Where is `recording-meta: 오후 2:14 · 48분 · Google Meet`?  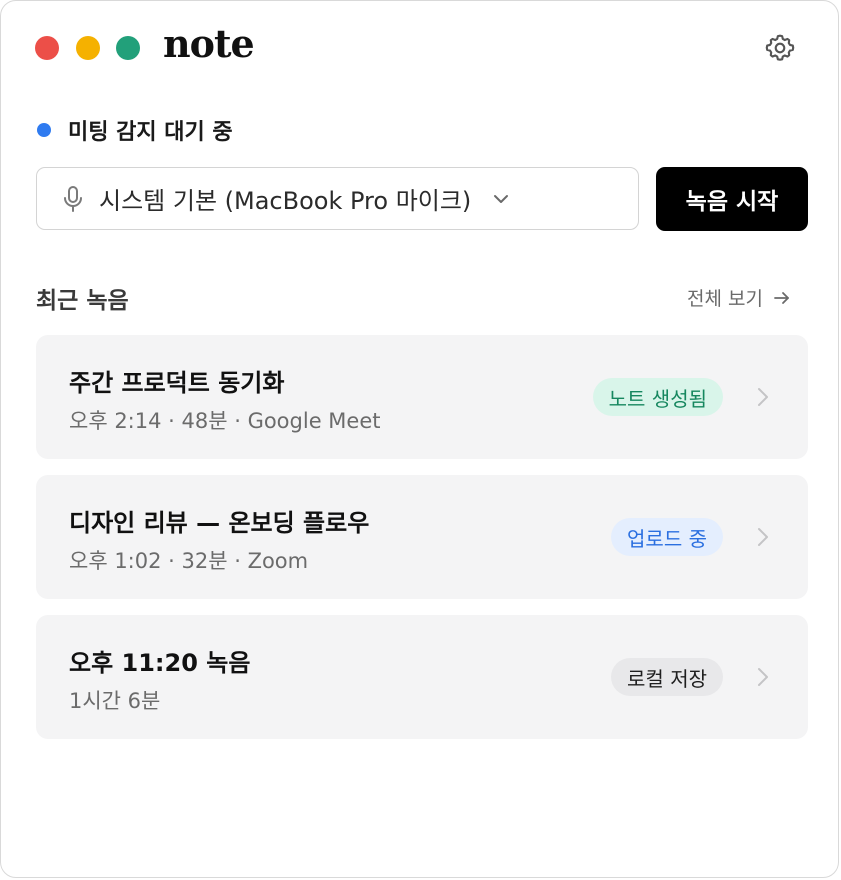
recording-meta: 오후 2:14 · 48분 · Google Meet is located at coordinates (225, 421).